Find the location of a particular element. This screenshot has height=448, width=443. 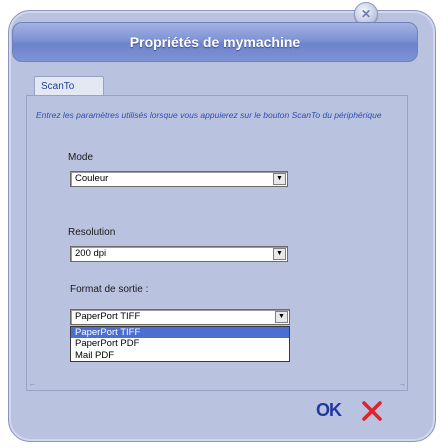

dropdown-option: Mail PDF is located at coordinates (180, 355).